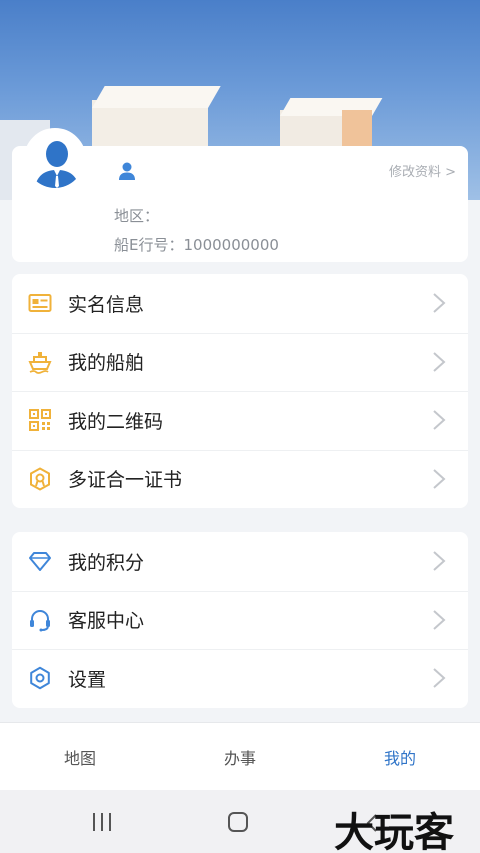 This screenshot has height=853, width=480. I want to click on menu-item-my-qr-code: 我的二维码, so click(240, 420).